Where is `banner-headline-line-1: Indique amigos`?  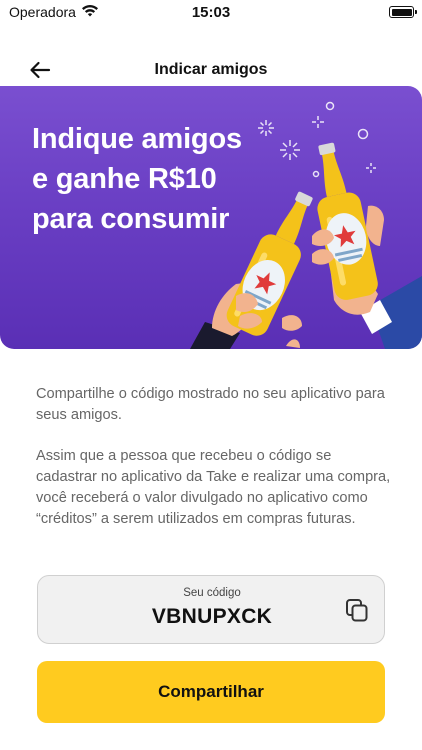
banner-headline-line-1: Indique amigos is located at coordinates (137, 139).